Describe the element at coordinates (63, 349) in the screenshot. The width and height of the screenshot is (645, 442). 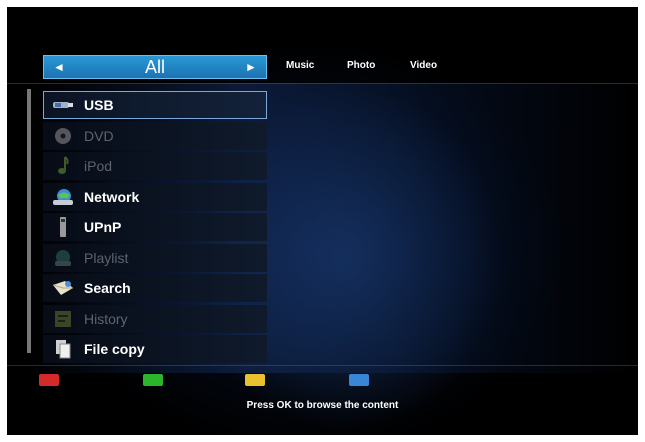
I see `file-copy-icon` at that location.